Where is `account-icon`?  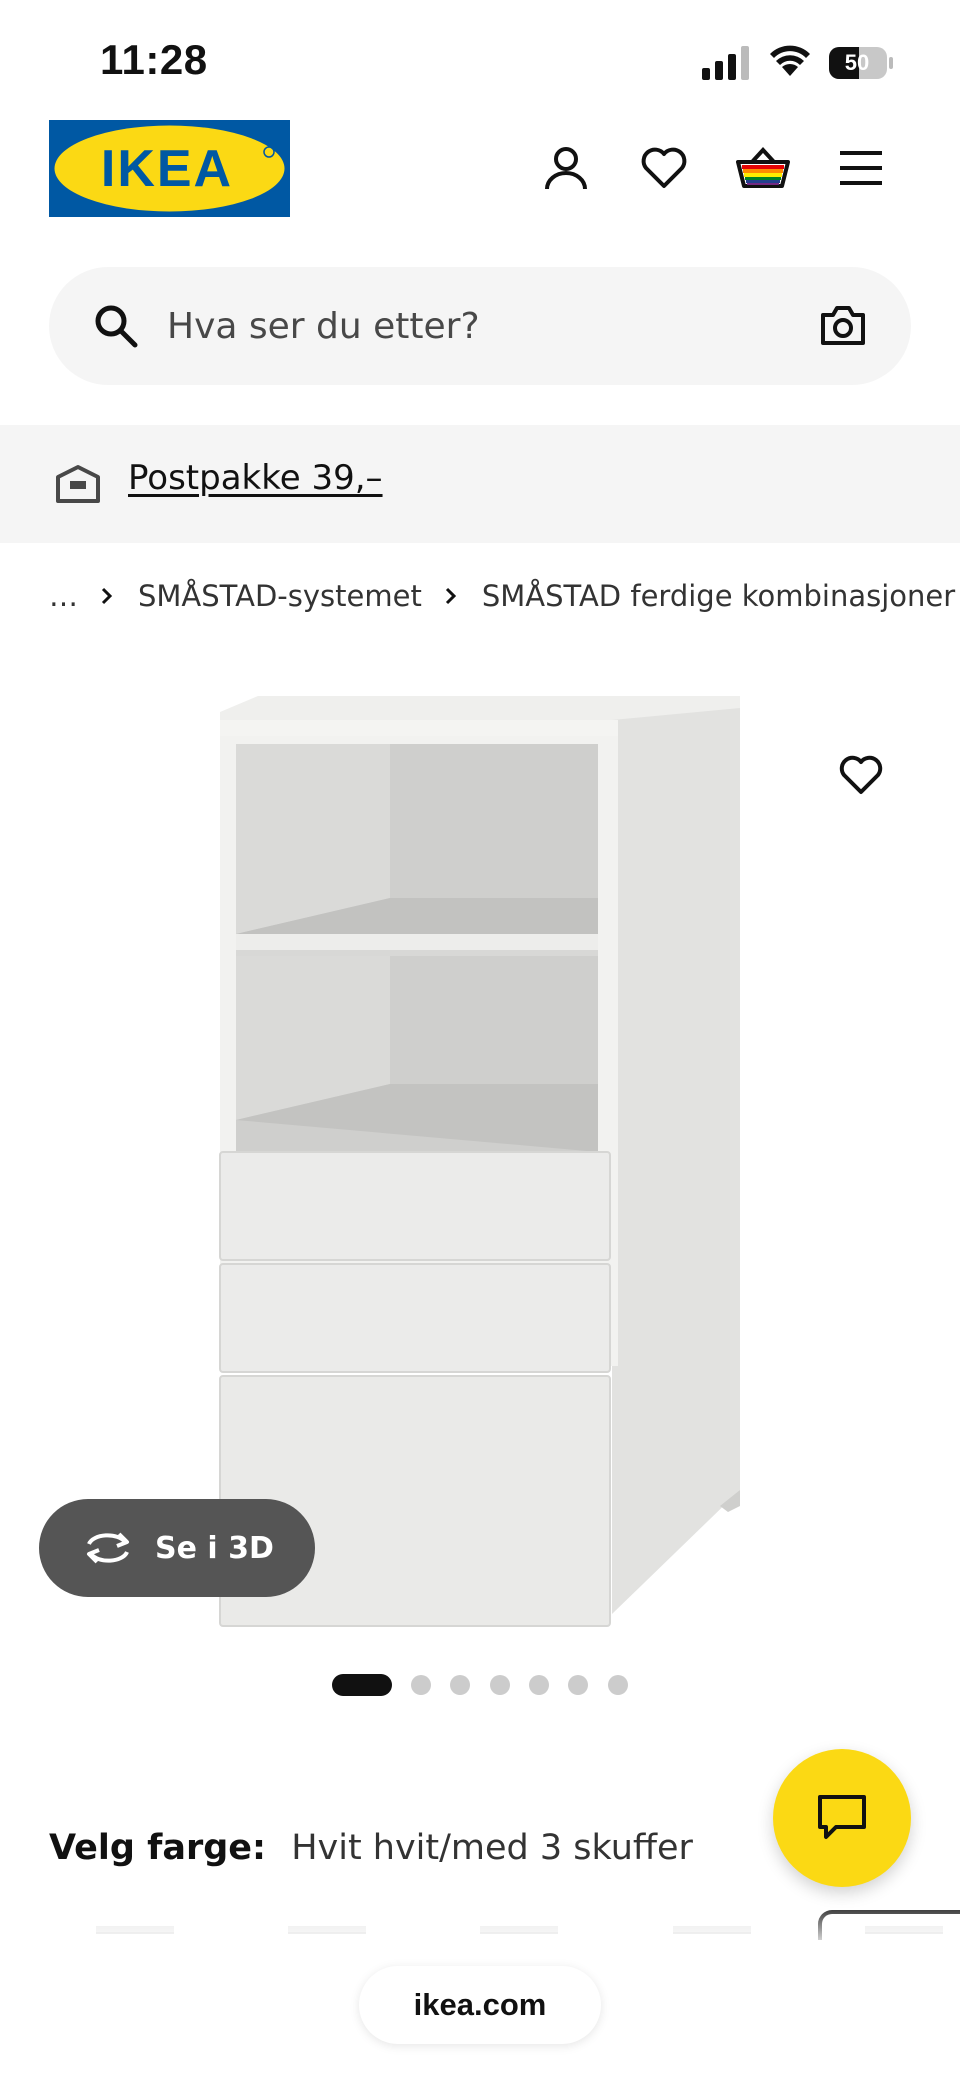
account-icon is located at coordinates (566, 168).